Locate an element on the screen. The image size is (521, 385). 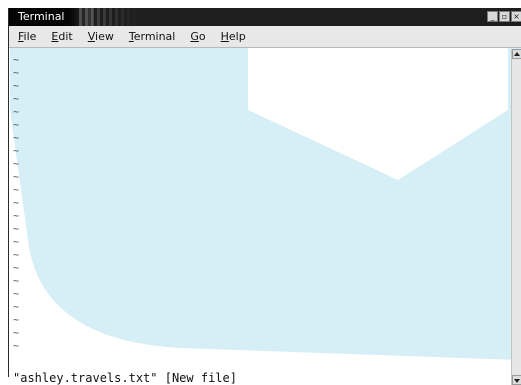
status-line: "ashley.travels.txt" [New file] is located at coordinates (125, 378).